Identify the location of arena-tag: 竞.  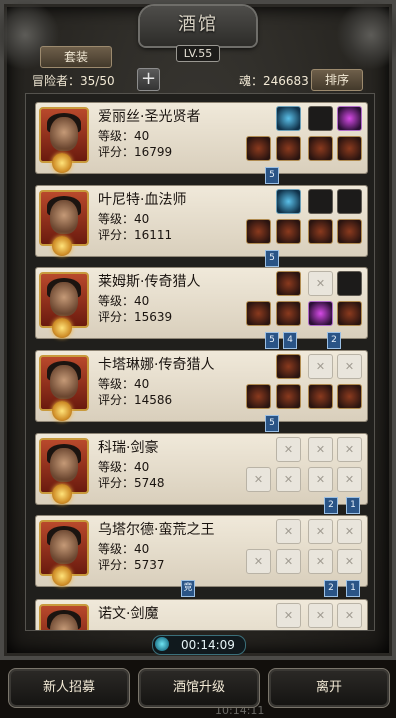
(188, 588).